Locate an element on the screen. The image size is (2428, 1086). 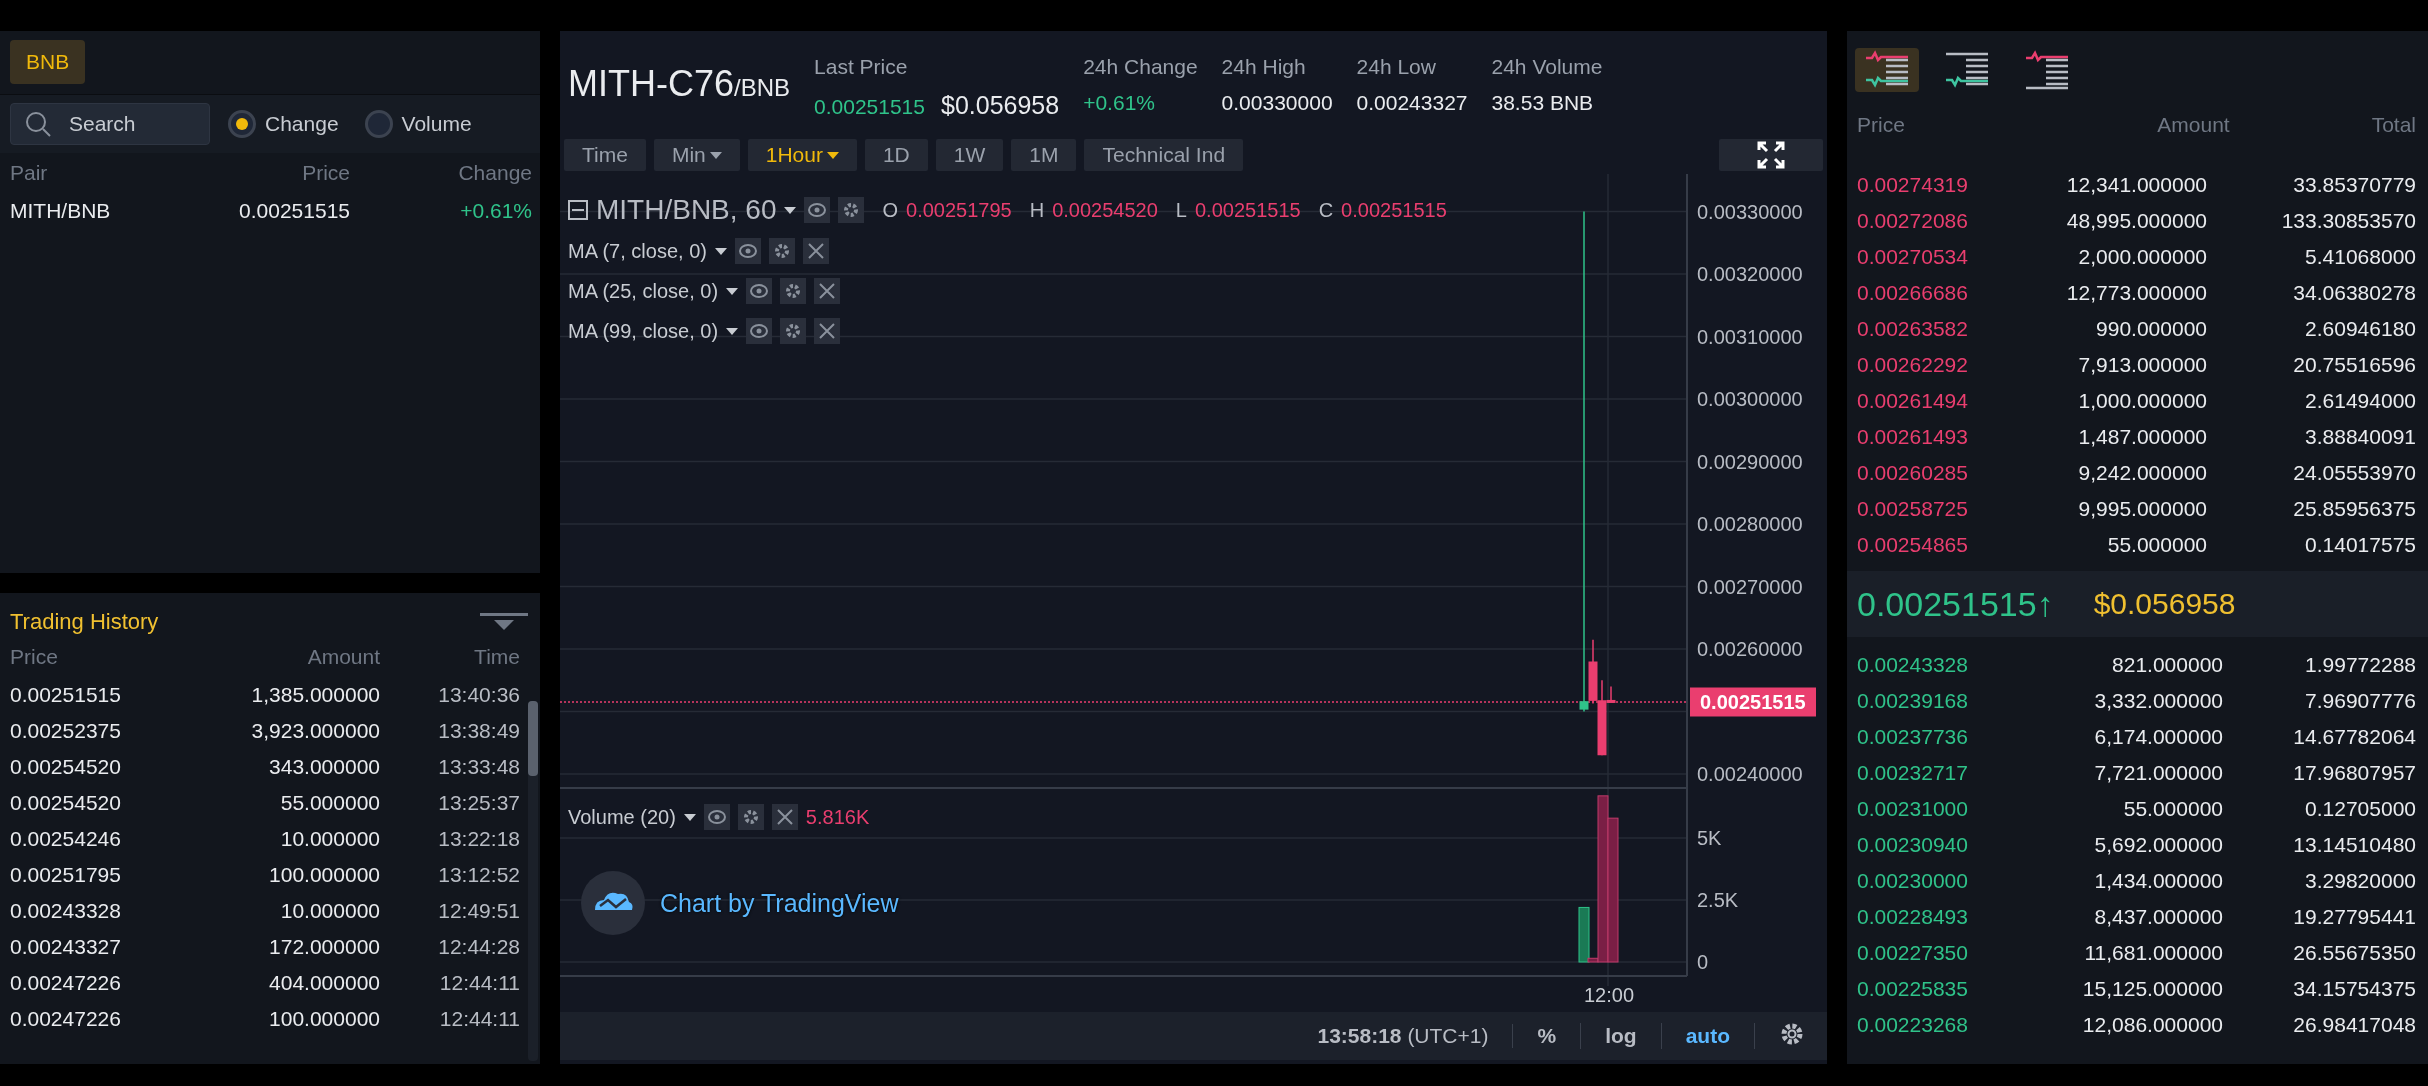
indicator-label: MA (7, close, 0) is located at coordinates (637, 251).